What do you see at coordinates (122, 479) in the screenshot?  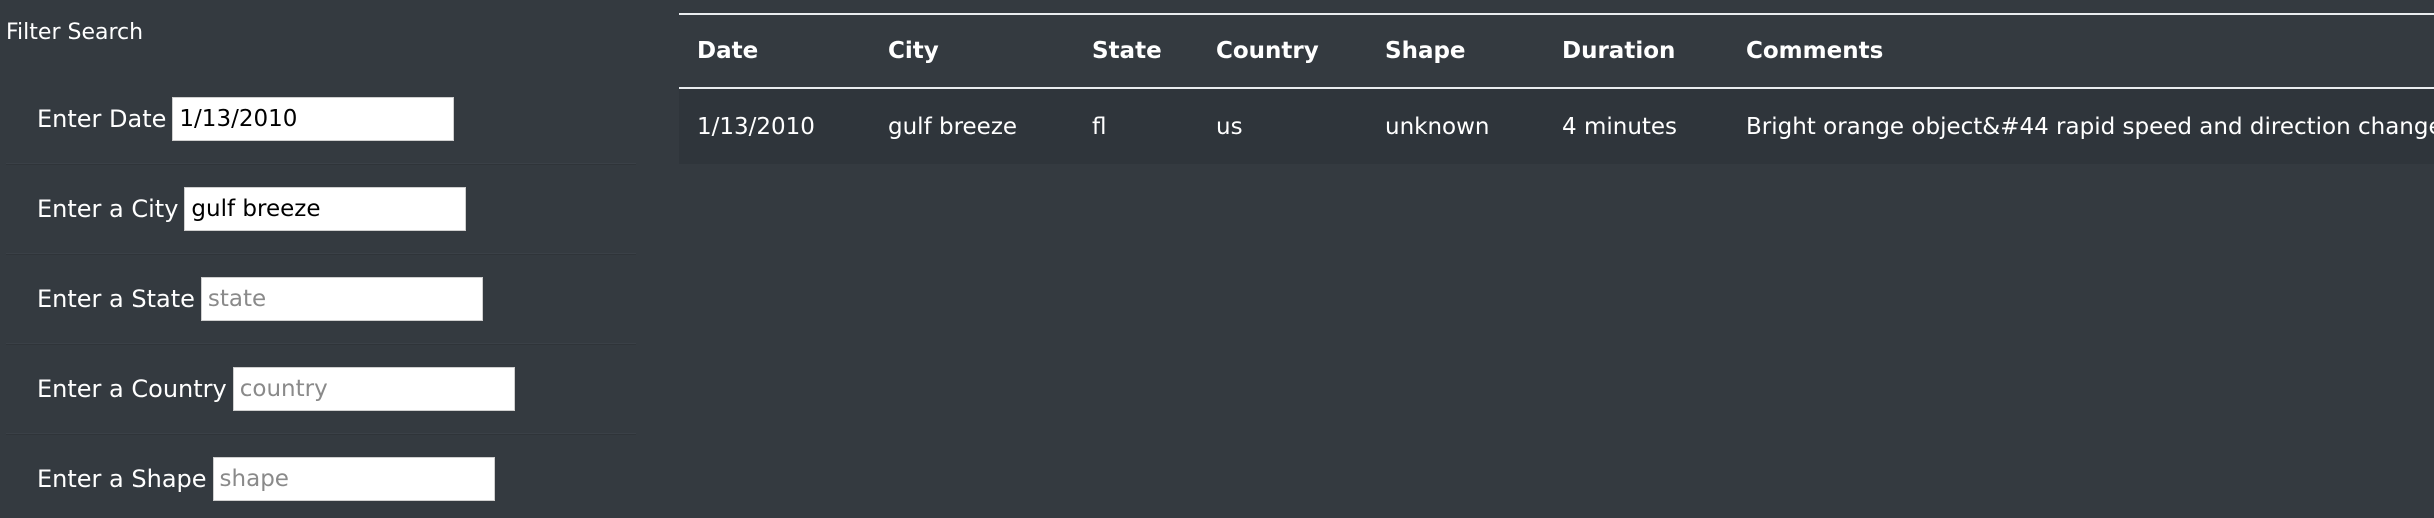 I see `shape-label: Enter a Shape` at bounding box center [122, 479].